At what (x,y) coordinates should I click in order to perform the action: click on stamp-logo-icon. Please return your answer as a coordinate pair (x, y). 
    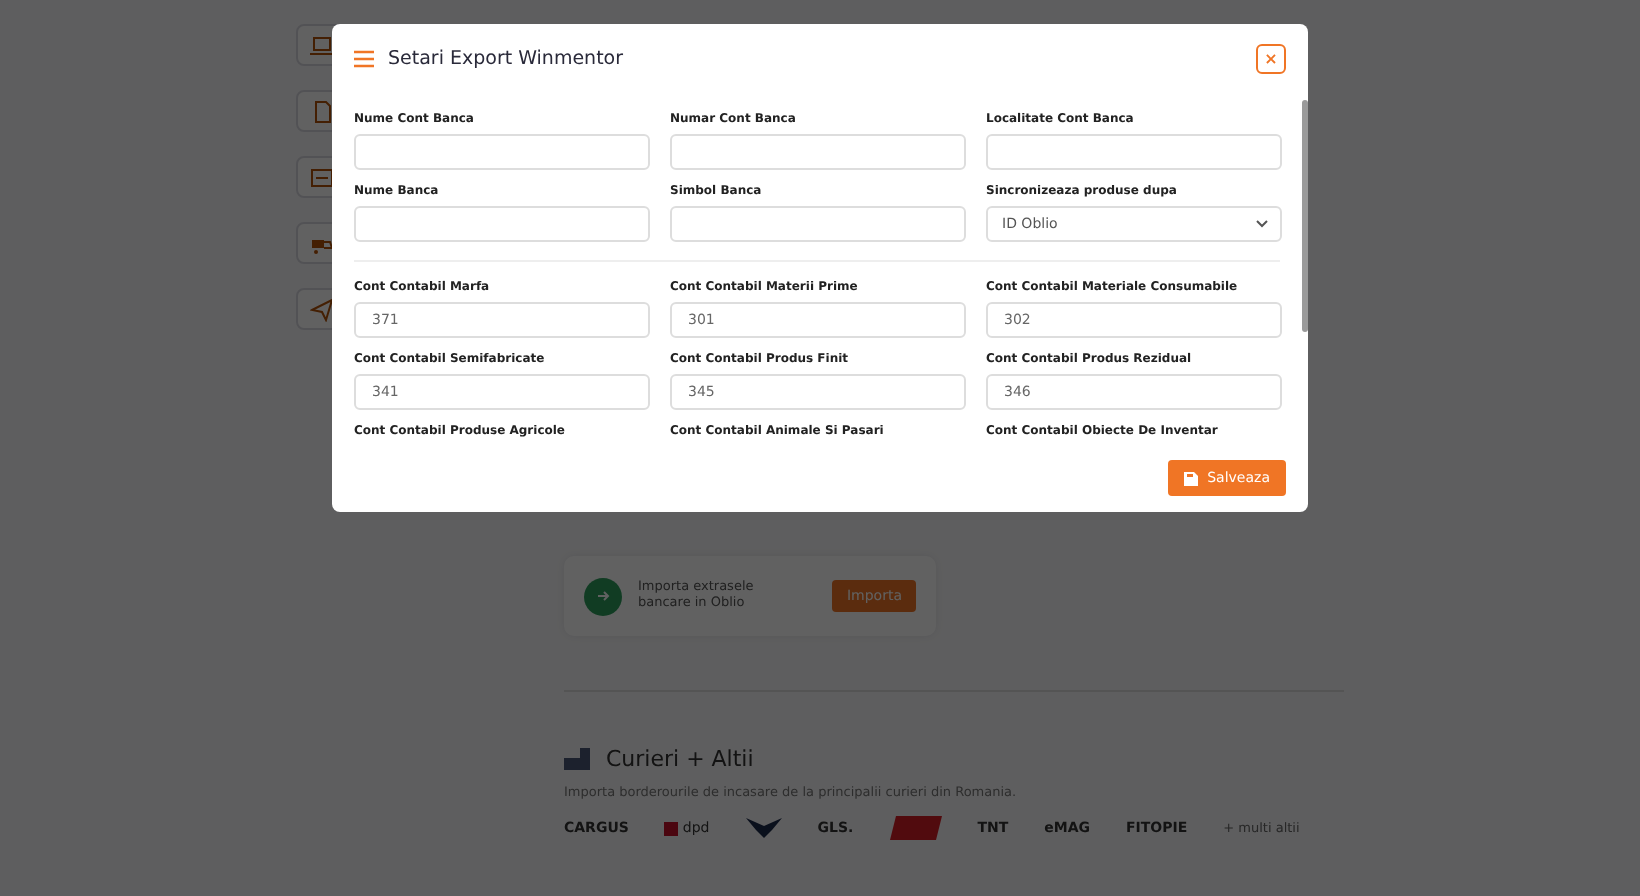
    Looking at the image, I should click on (915, 828).